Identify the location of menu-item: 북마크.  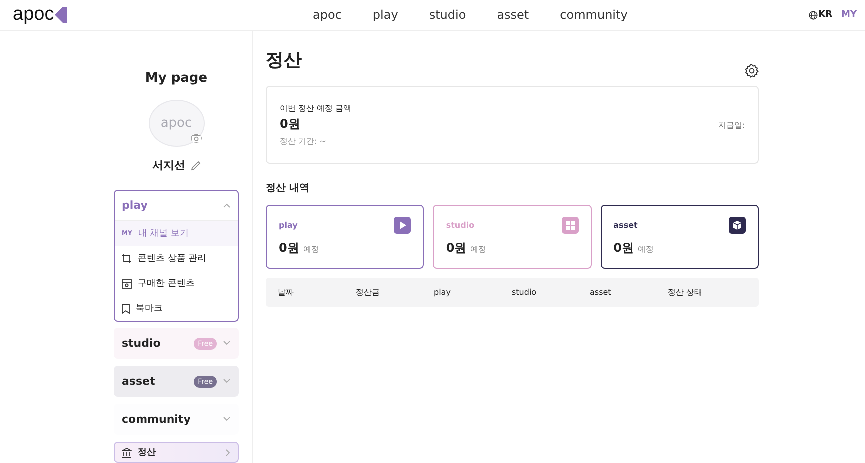
(176, 309).